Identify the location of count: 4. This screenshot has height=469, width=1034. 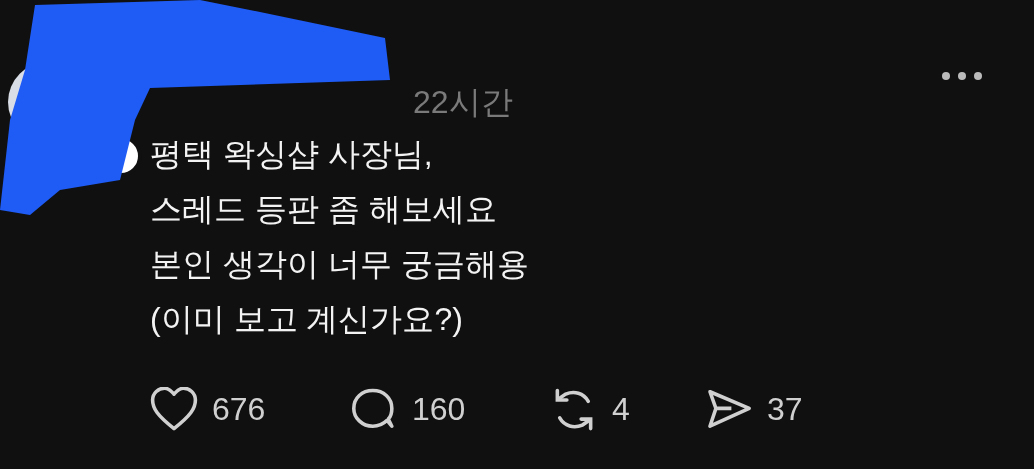
(621, 409).